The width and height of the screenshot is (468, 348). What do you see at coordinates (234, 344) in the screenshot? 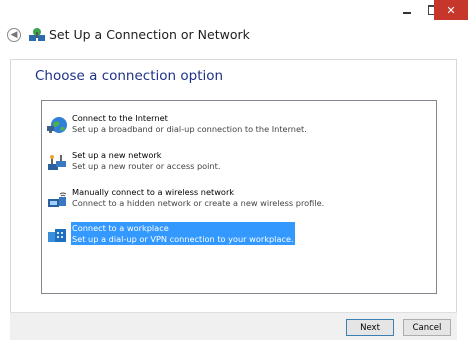
I see `window-bottom-edge` at bounding box center [234, 344].